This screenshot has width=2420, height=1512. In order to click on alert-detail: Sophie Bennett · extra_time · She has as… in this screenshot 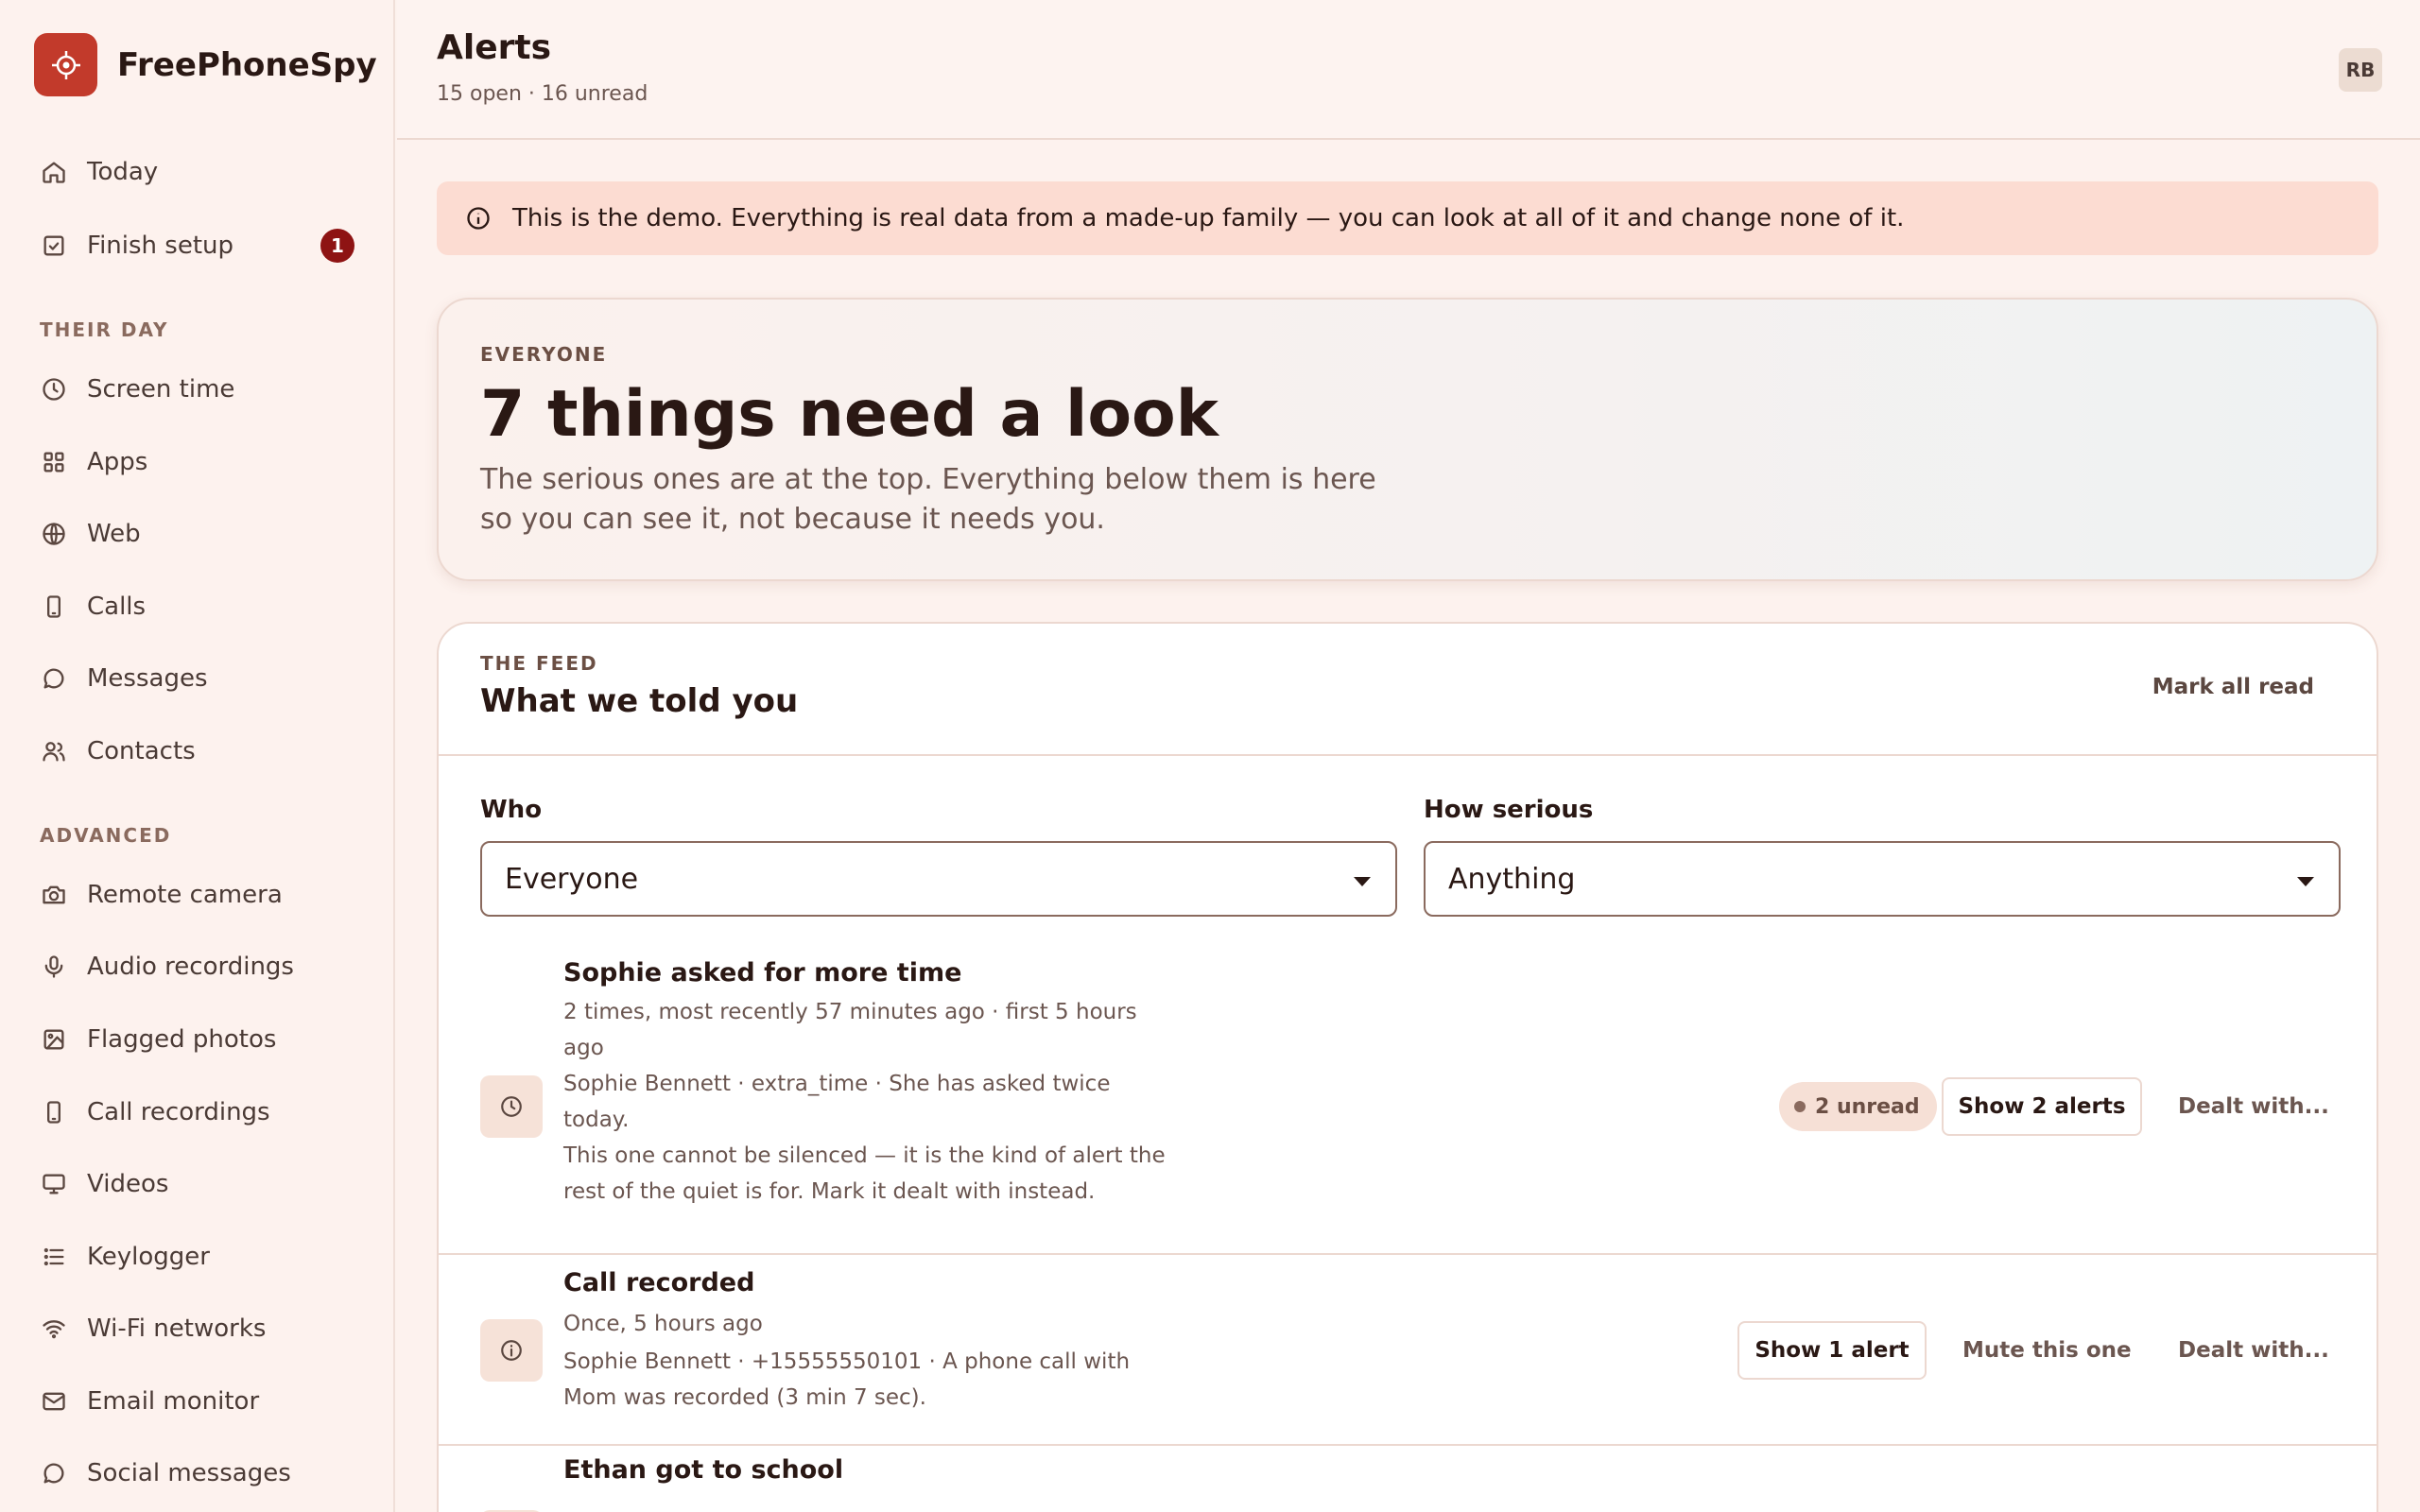, I will do `click(837, 1102)`.